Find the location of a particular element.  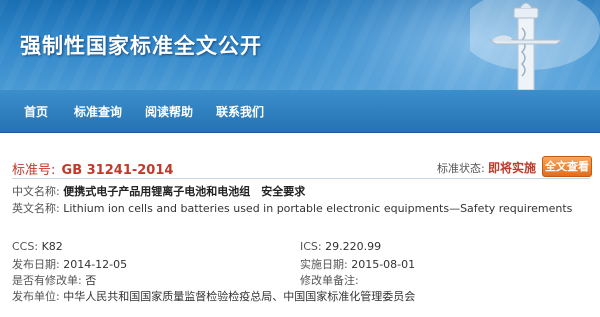

chinese-name-row: 中文名称: 便携式电子产品用锂离子电池和电池组 安全要求 is located at coordinates (158, 191).